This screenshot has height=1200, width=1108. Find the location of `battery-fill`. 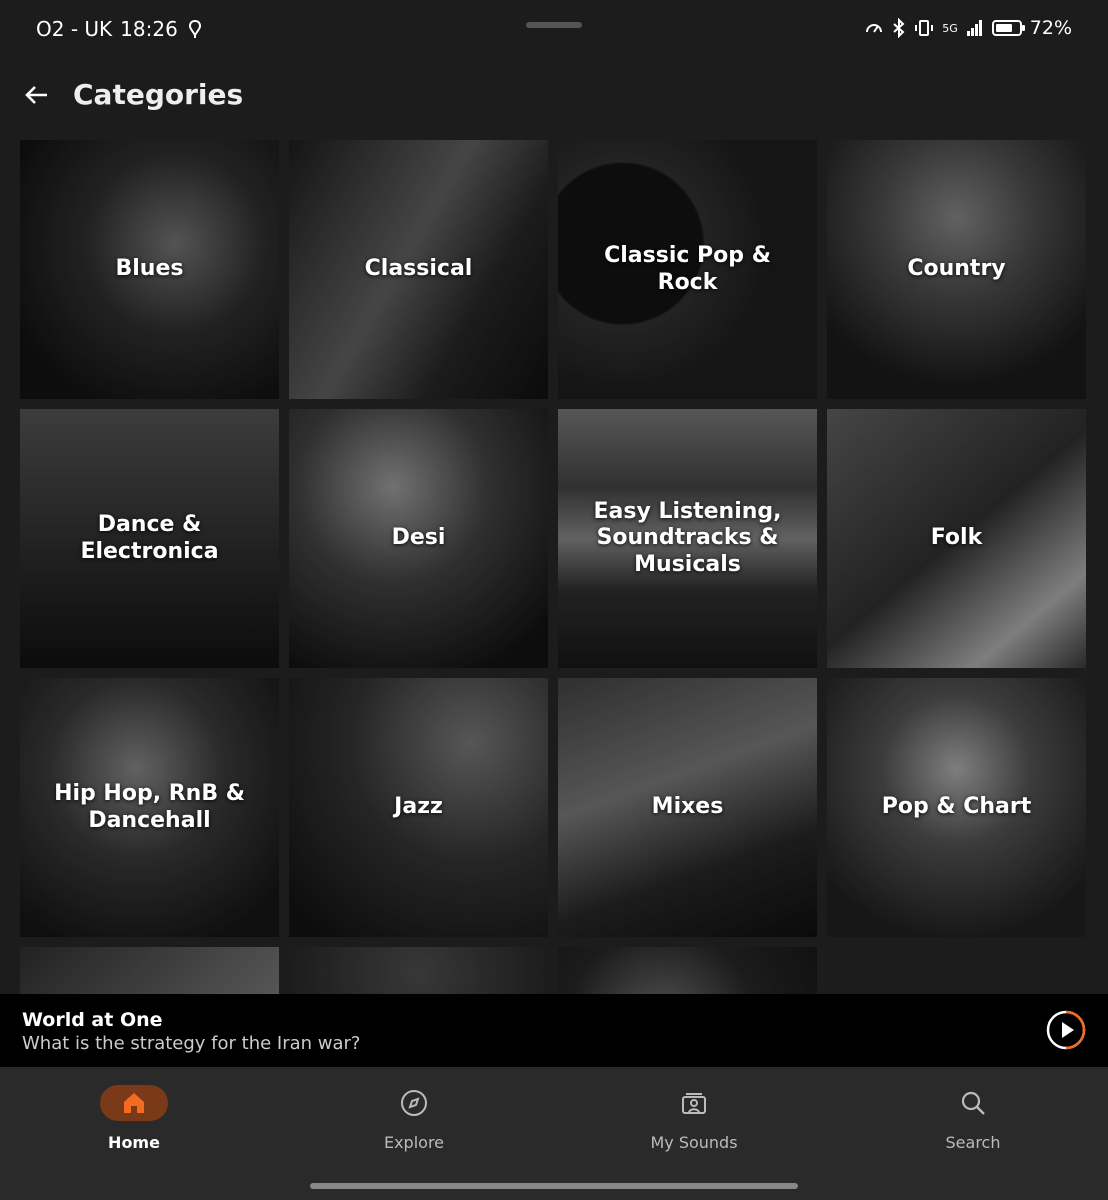

battery-fill is located at coordinates (1003, 28).